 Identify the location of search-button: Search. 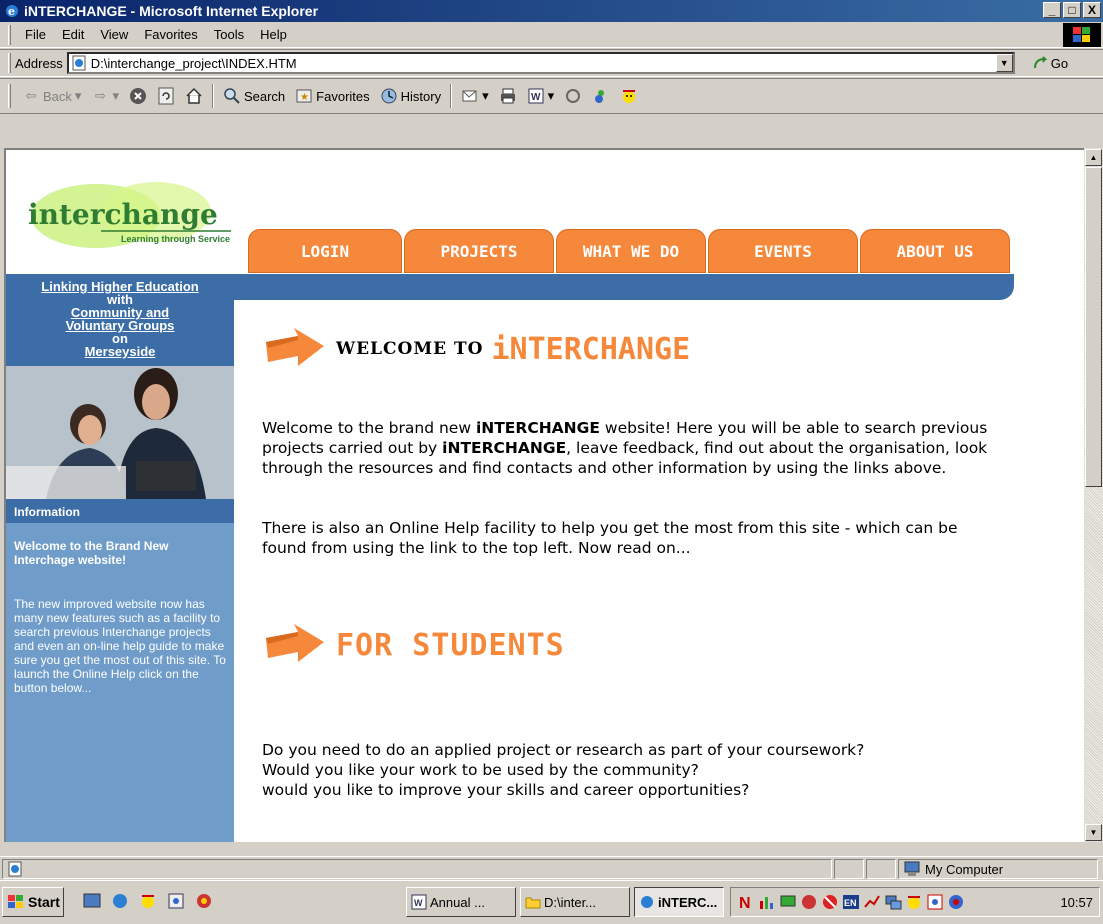
(254, 96).